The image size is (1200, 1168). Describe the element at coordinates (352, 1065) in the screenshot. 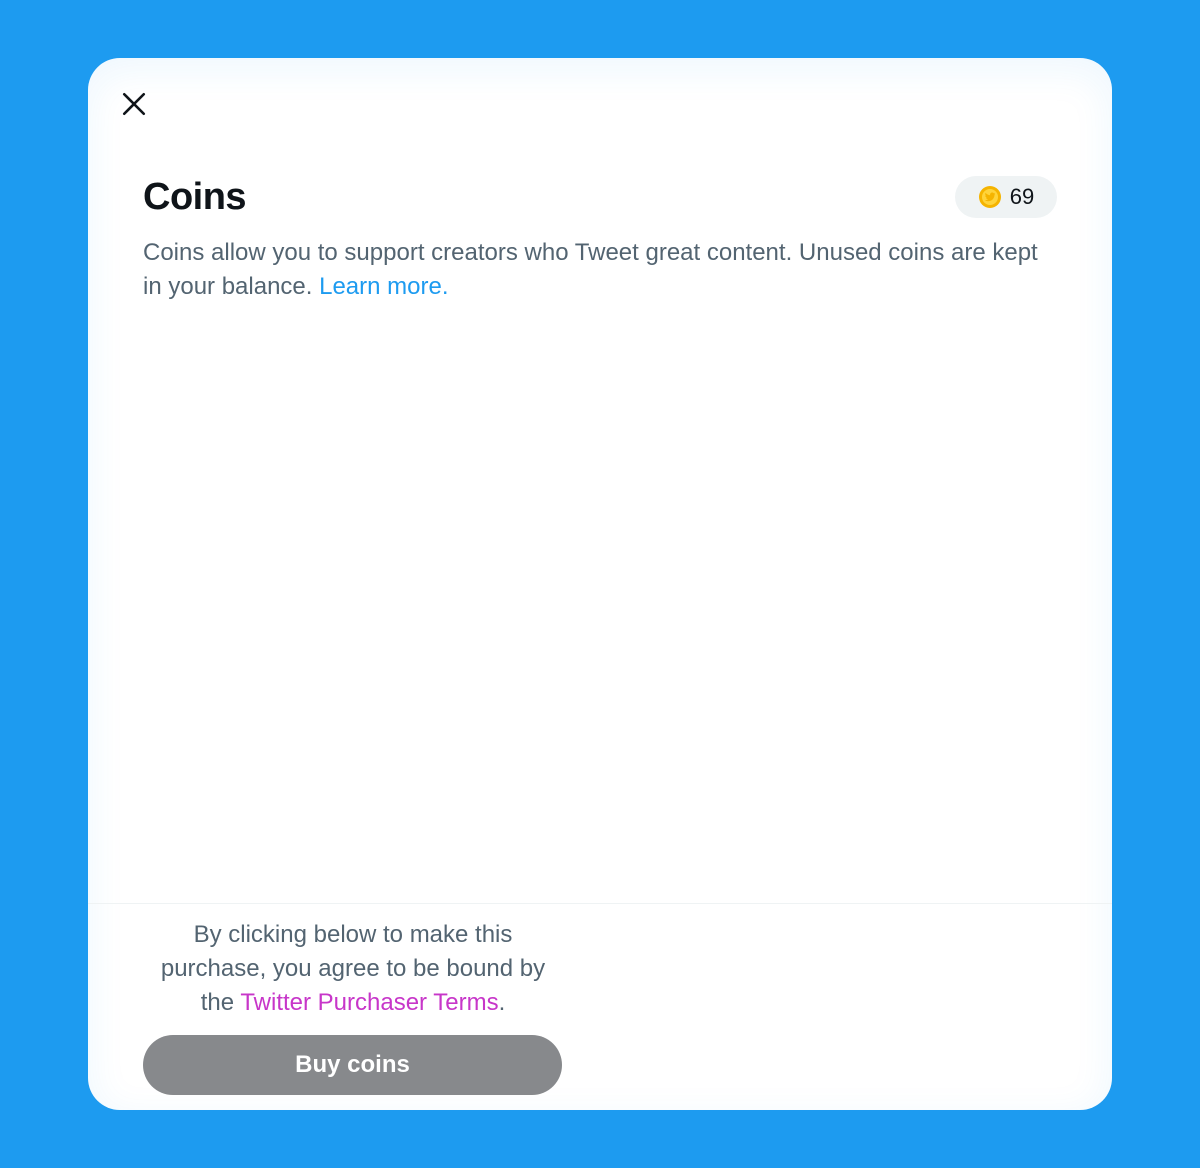

I see `buy-coins-button: Buy coins` at that location.